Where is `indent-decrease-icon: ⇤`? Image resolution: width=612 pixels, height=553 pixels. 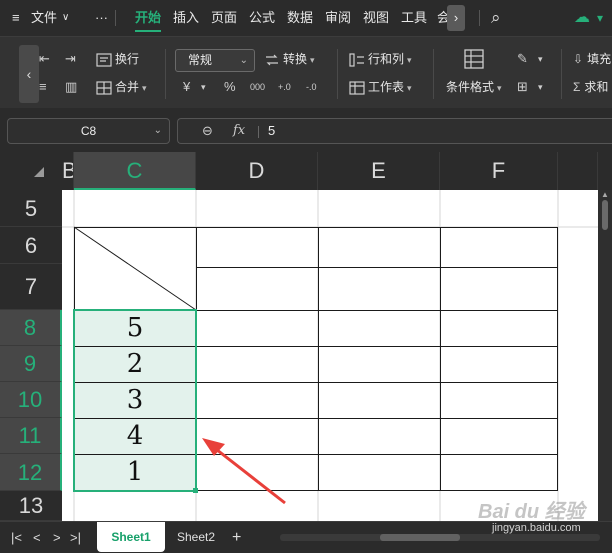
indent-decrease-icon: ⇤ is located at coordinates (44, 59).